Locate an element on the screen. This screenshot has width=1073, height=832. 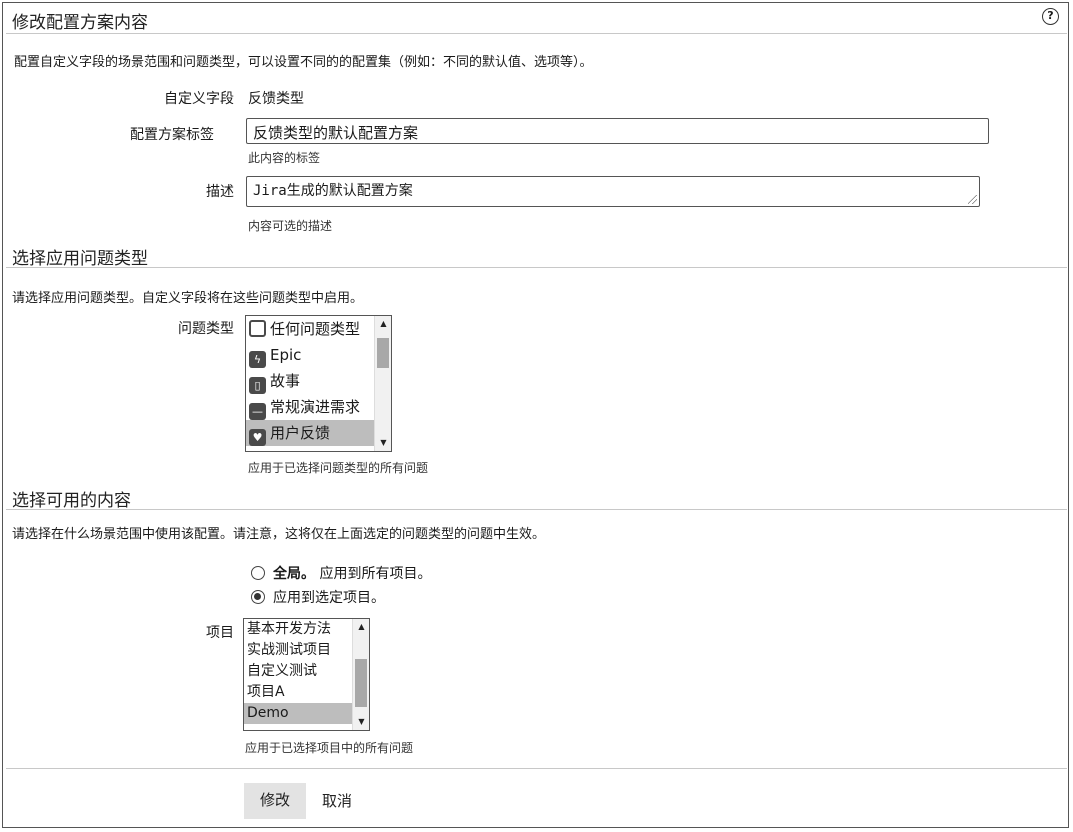
issue-type-option-improvement: — 常规演进需求 is located at coordinates (318, 407).